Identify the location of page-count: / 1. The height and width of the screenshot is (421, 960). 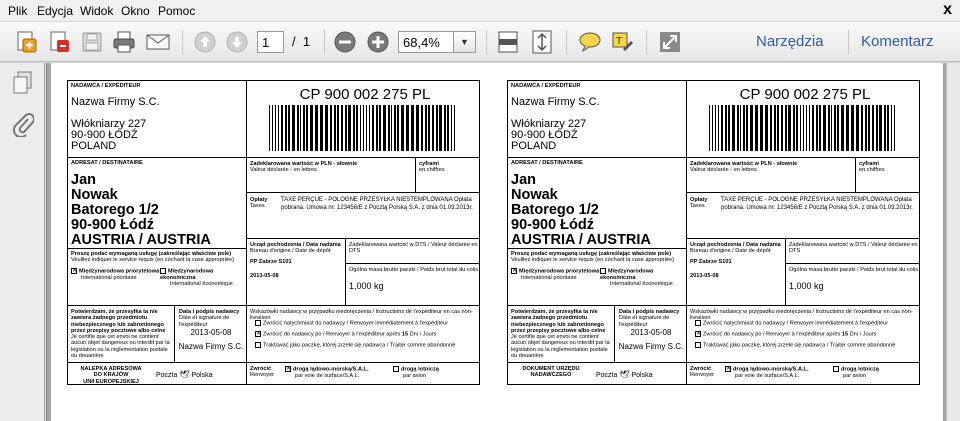
(301, 41).